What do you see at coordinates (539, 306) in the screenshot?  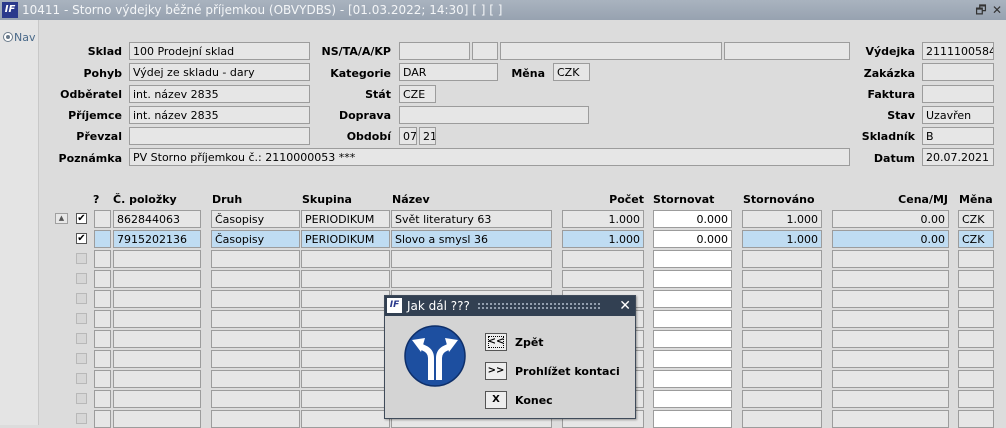 I see `dialog-drag-grip` at bounding box center [539, 306].